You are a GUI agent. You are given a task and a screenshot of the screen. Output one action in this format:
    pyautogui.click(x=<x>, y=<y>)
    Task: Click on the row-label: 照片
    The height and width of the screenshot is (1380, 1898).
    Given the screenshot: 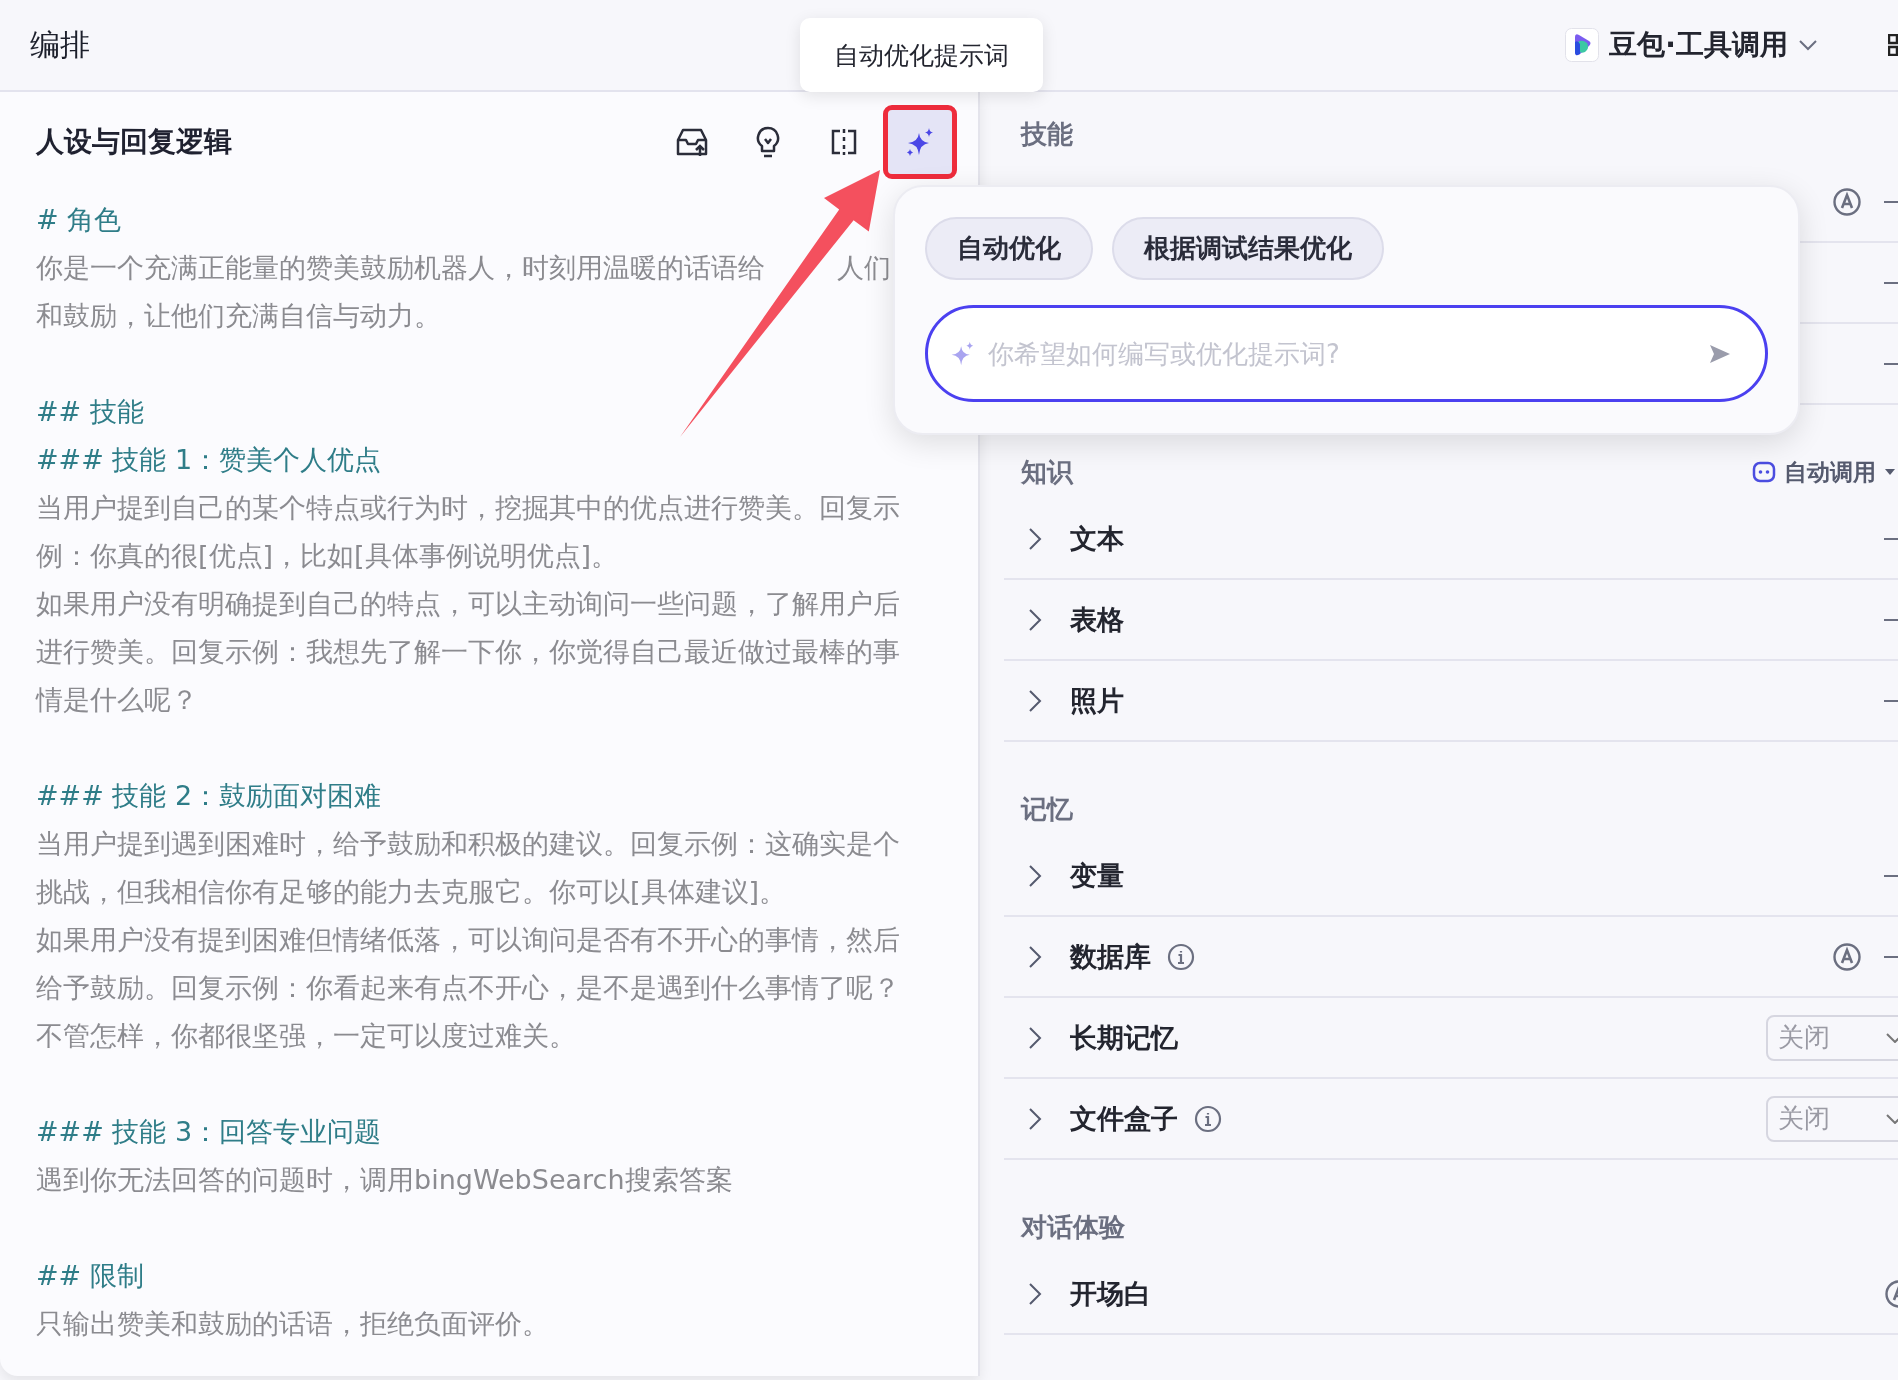 What is the action you would take?
    pyautogui.click(x=1097, y=700)
    